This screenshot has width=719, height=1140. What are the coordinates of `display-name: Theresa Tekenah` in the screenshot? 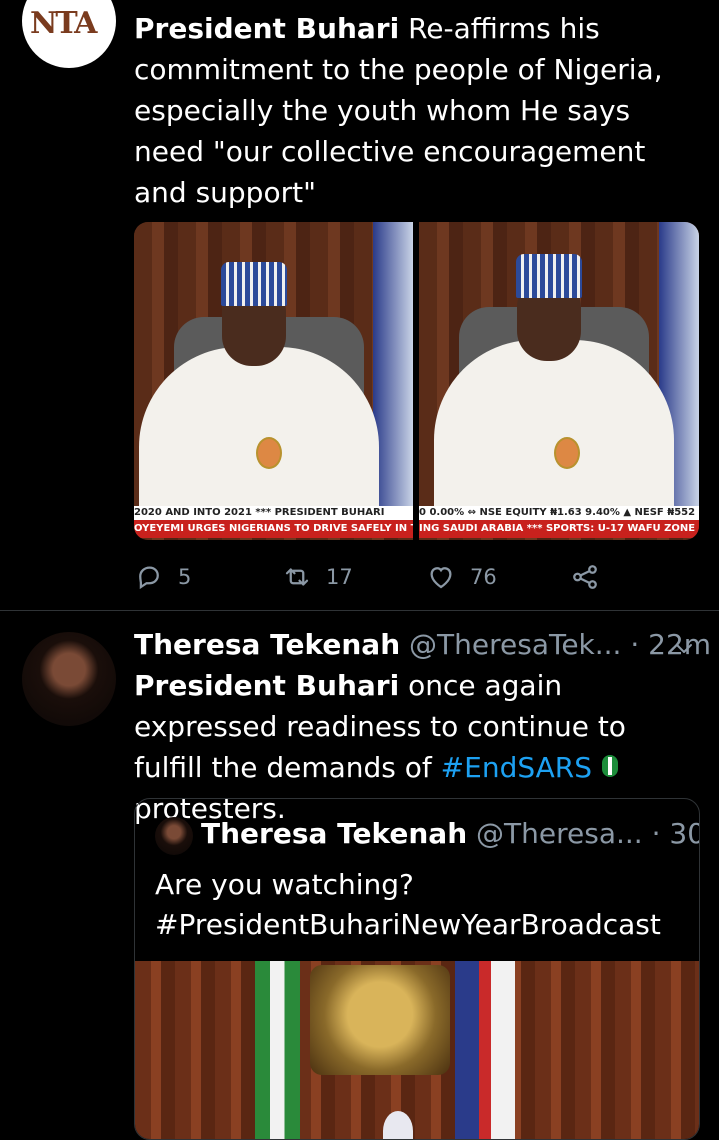 It's located at (267, 644).